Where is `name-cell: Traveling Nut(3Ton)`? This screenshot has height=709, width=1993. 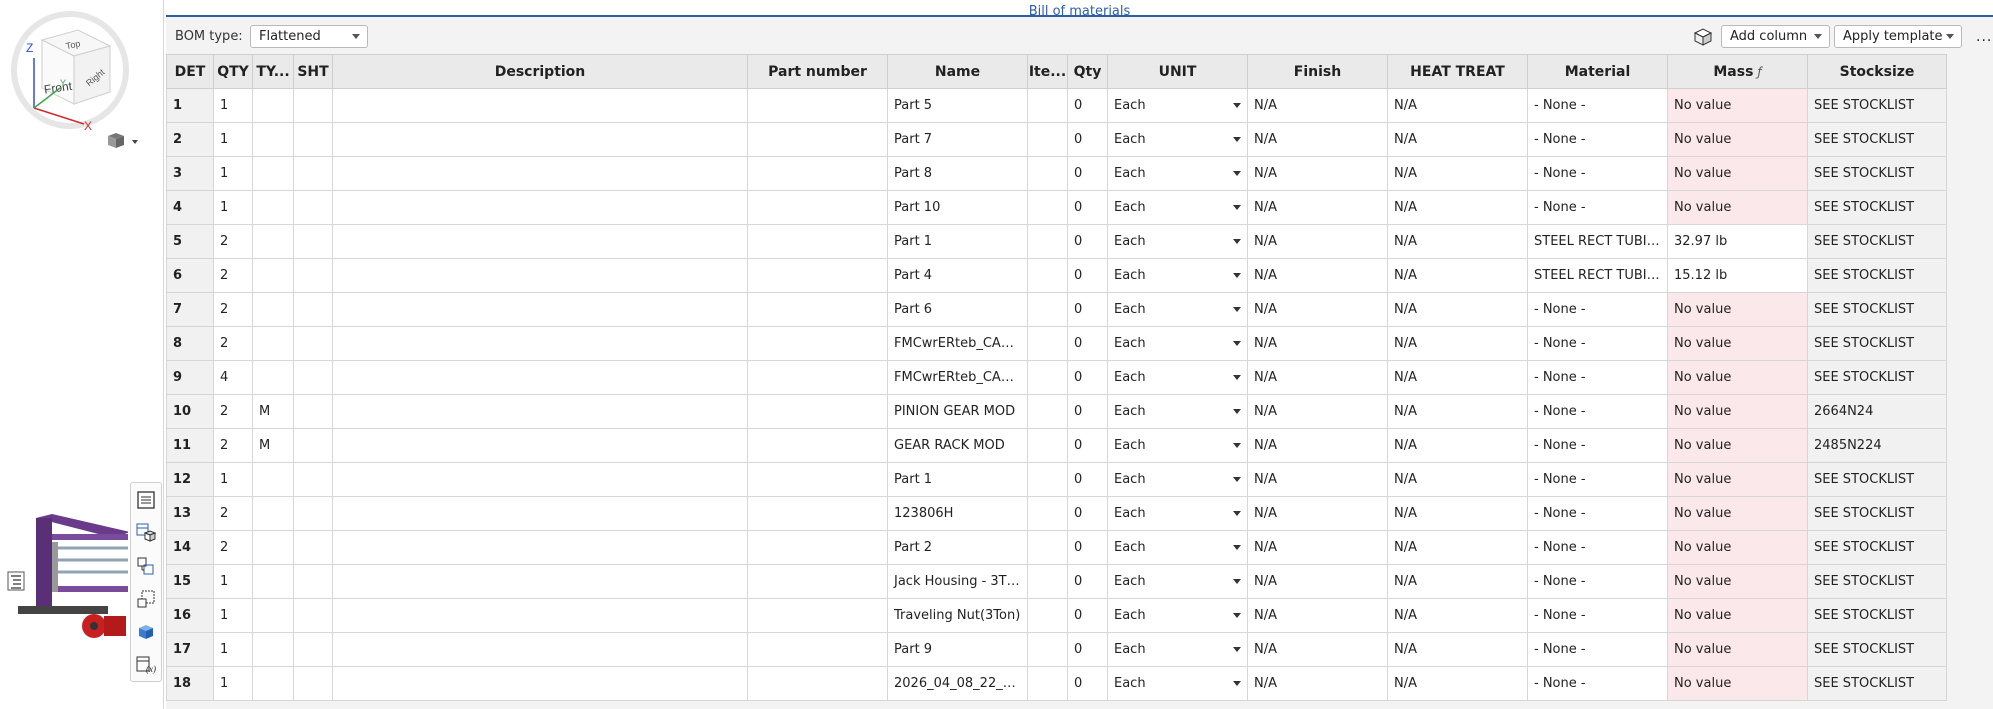
name-cell: Traveling Nut(3Ton) is located at coordinates (957, 615).